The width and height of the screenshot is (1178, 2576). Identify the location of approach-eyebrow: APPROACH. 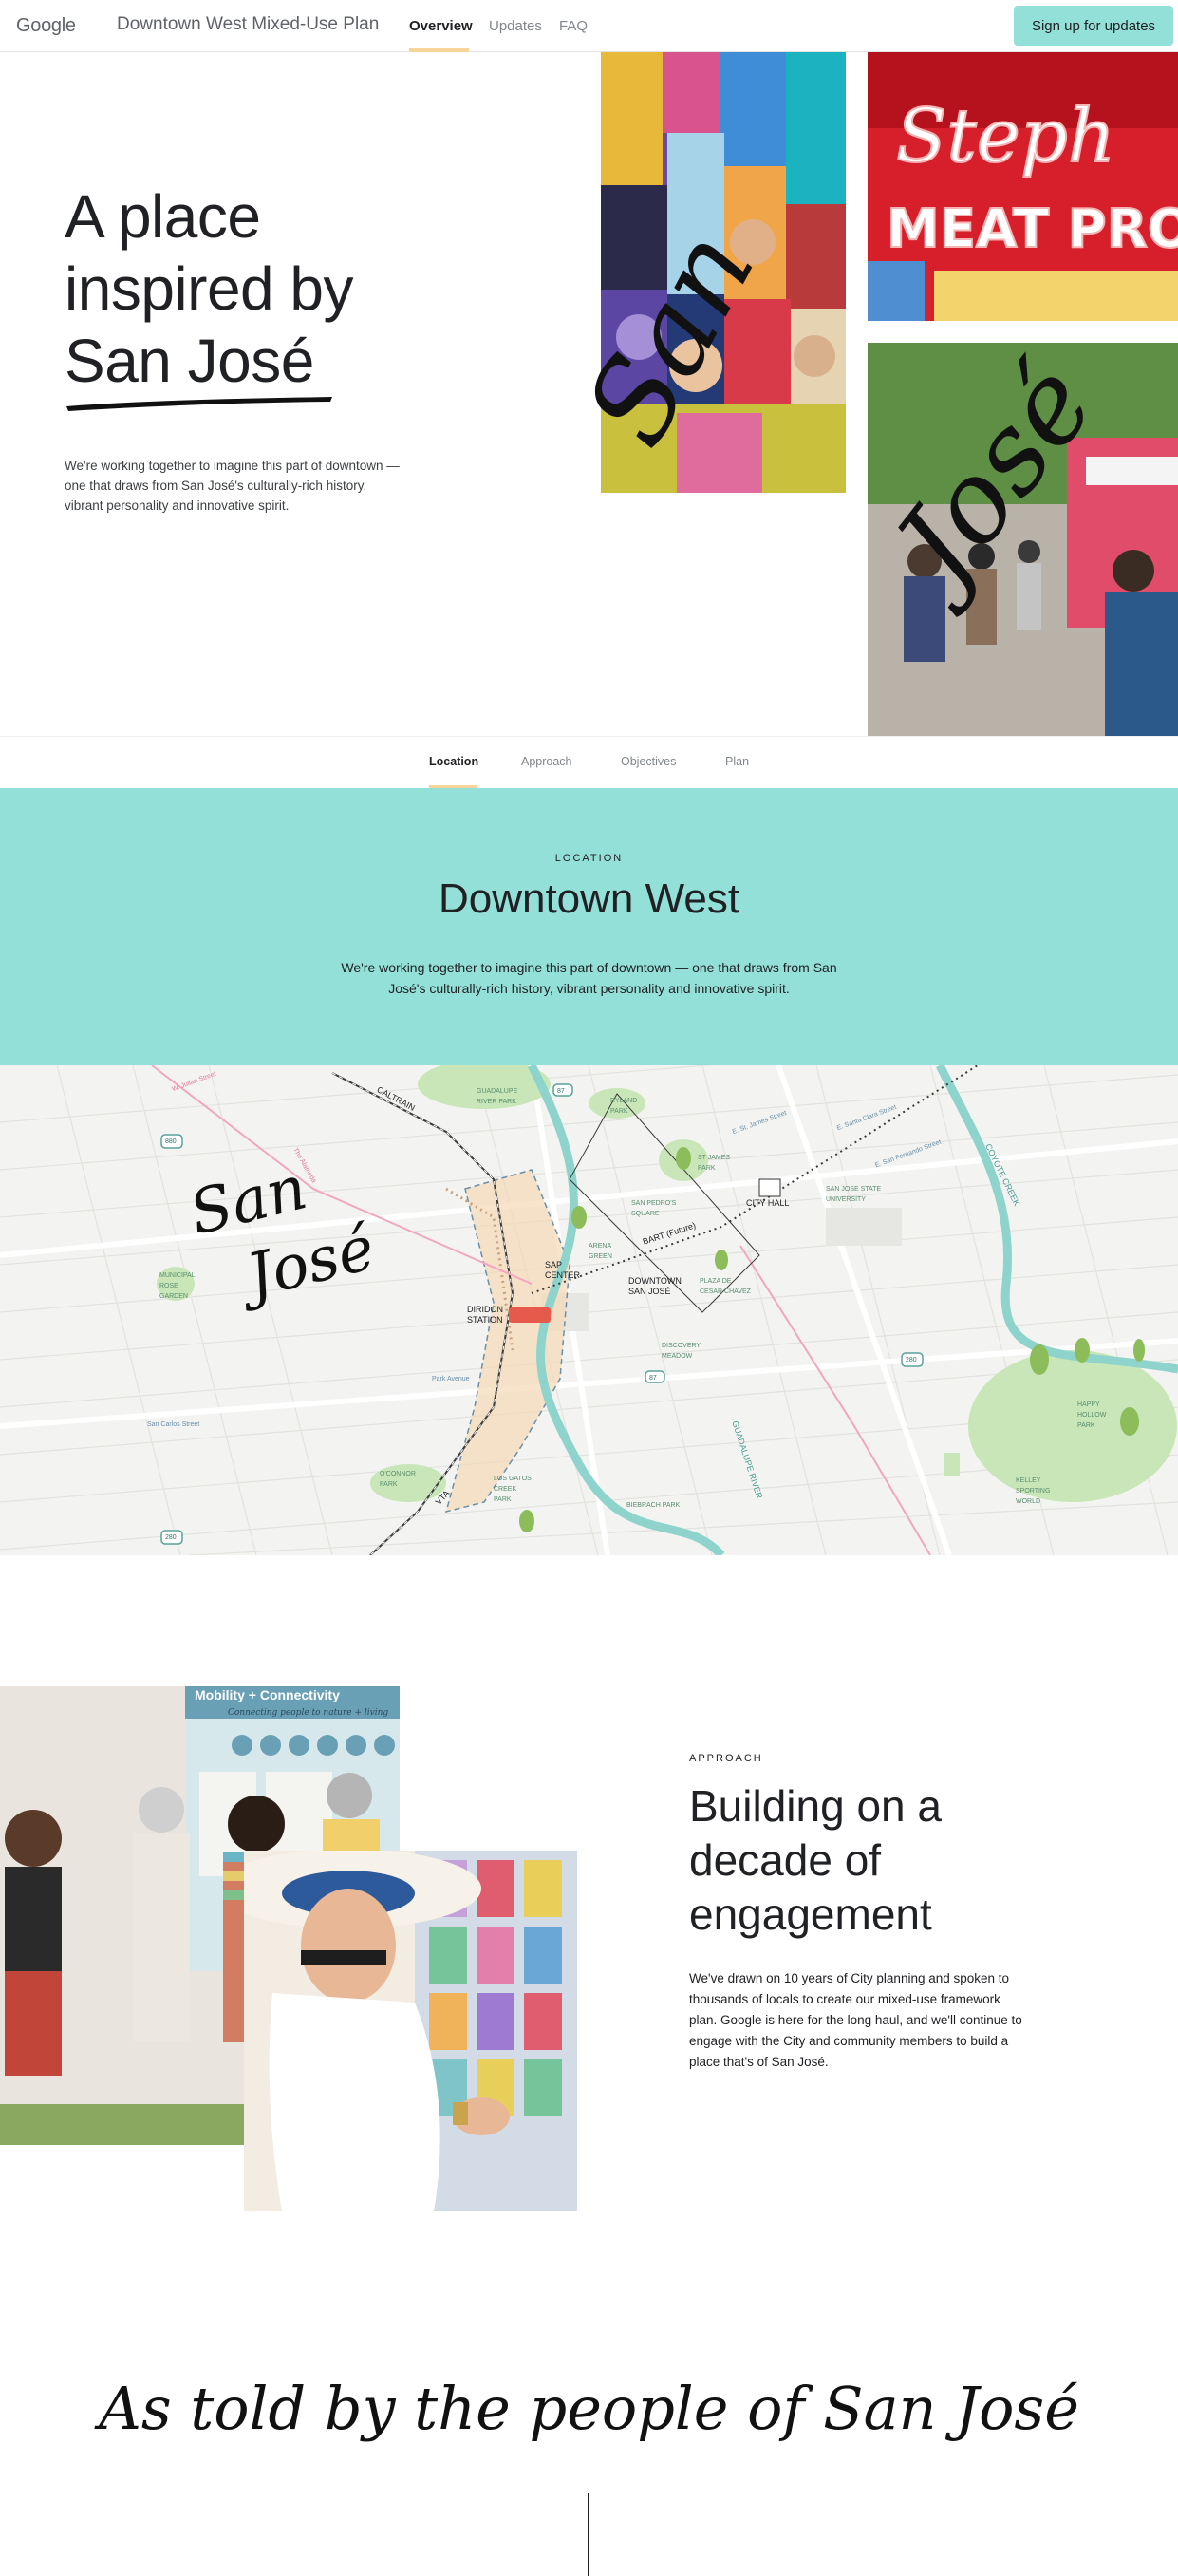
(726, 1758).